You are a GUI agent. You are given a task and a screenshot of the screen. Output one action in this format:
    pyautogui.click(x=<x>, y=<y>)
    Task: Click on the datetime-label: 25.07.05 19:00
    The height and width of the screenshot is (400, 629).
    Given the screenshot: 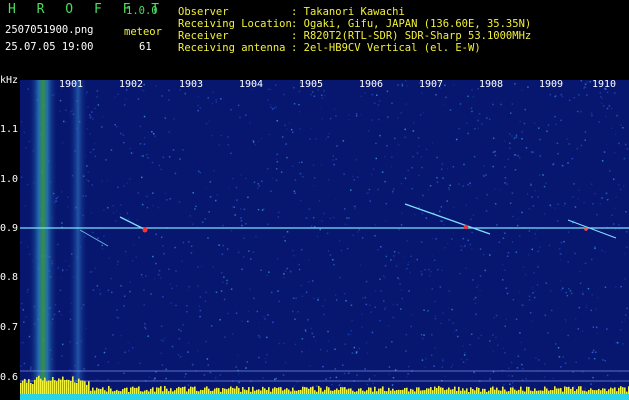 What is the action you would take?
    pyautogui.click(x=49, y=47)
    